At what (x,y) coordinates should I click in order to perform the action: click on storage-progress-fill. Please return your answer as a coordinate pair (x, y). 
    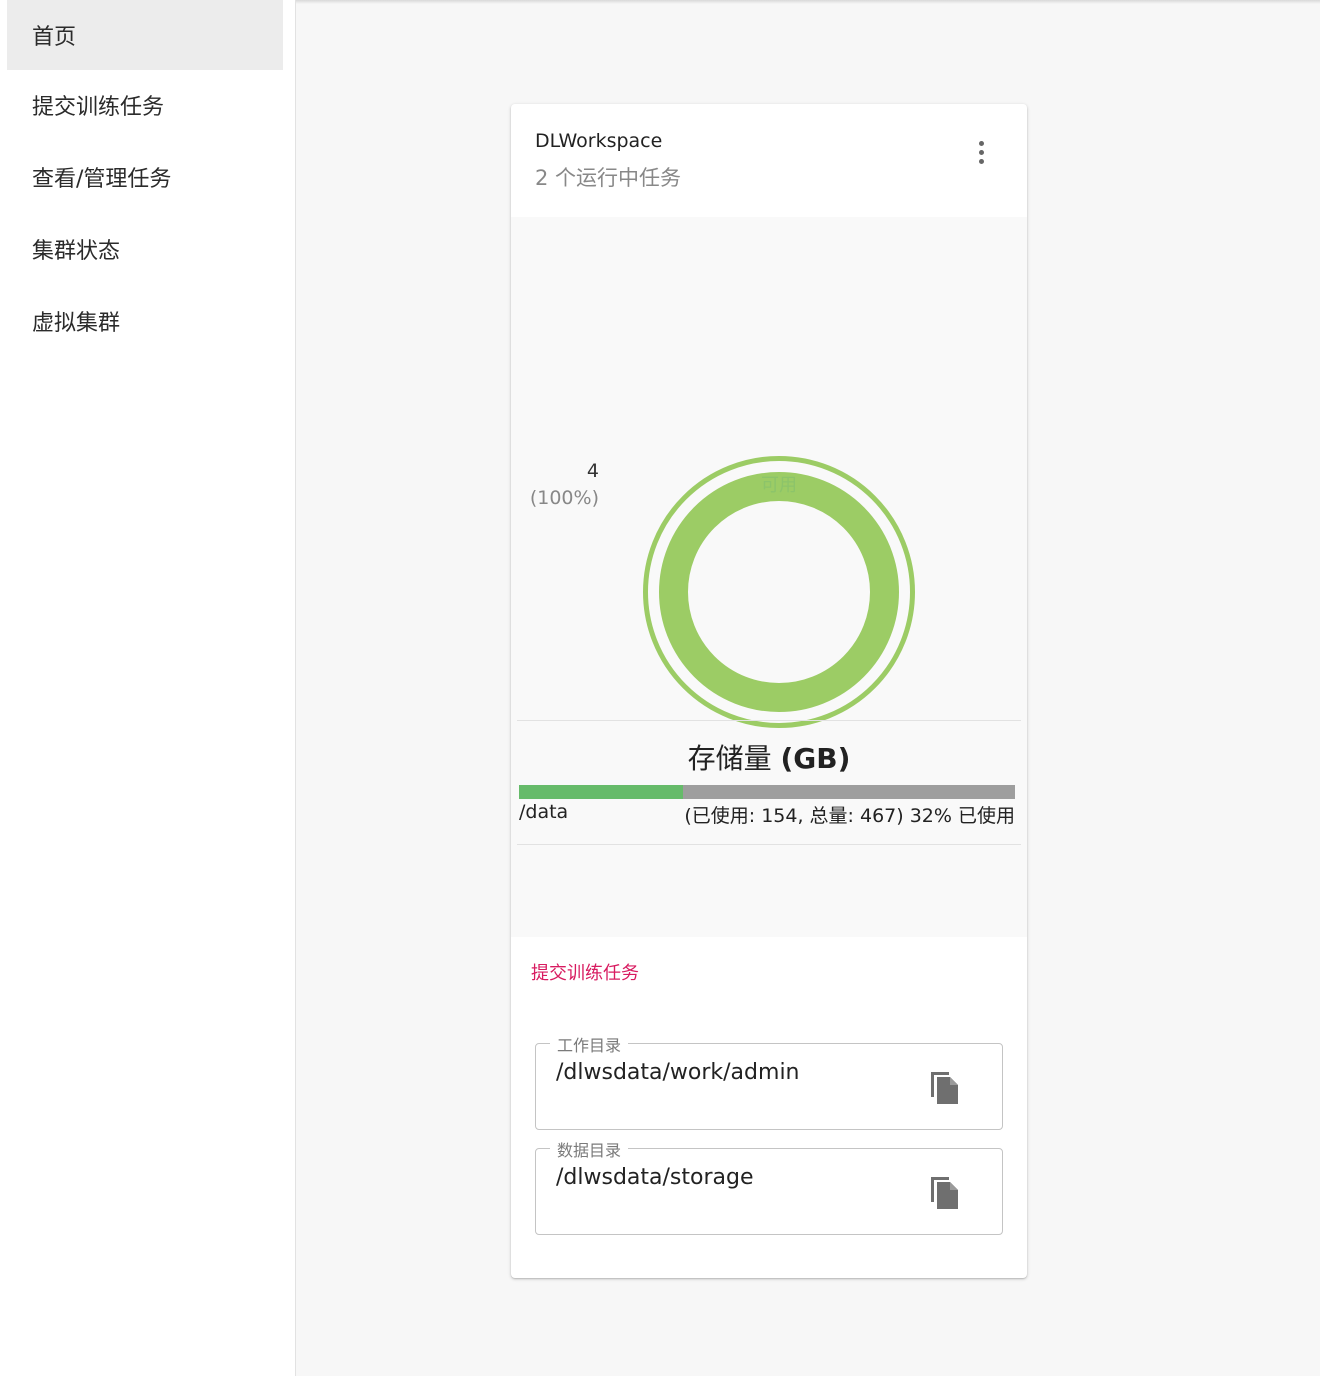
    Looking at the image, I should click on (601, 792).